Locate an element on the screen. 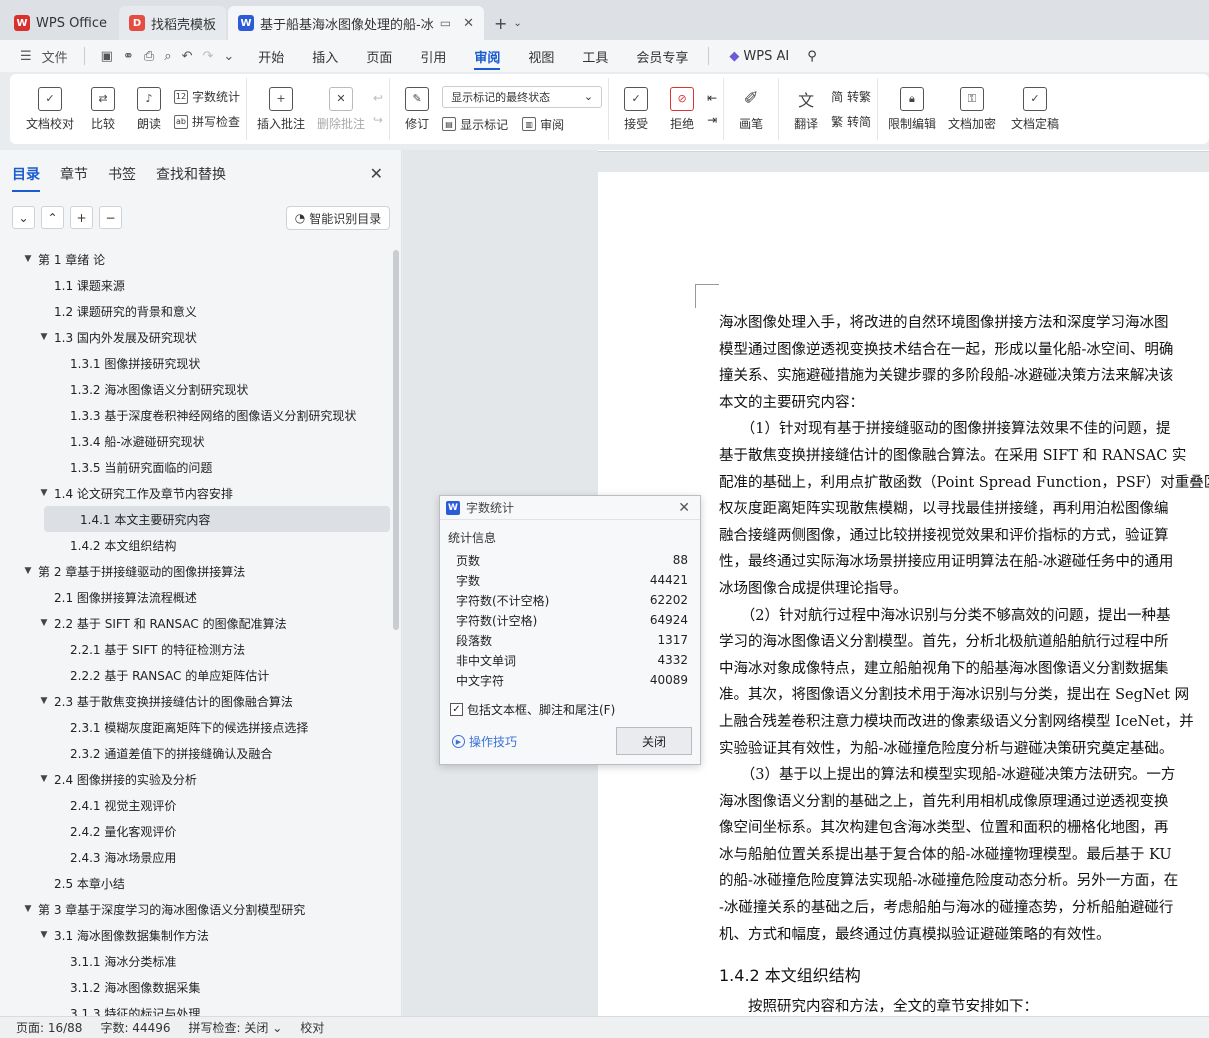 This screenshot has height=1038, width=1209. toc-item: ▼ 2.2 基于 SIFT 和 RANSAC 的图像配准算法 is located at coordinates (196, 623).